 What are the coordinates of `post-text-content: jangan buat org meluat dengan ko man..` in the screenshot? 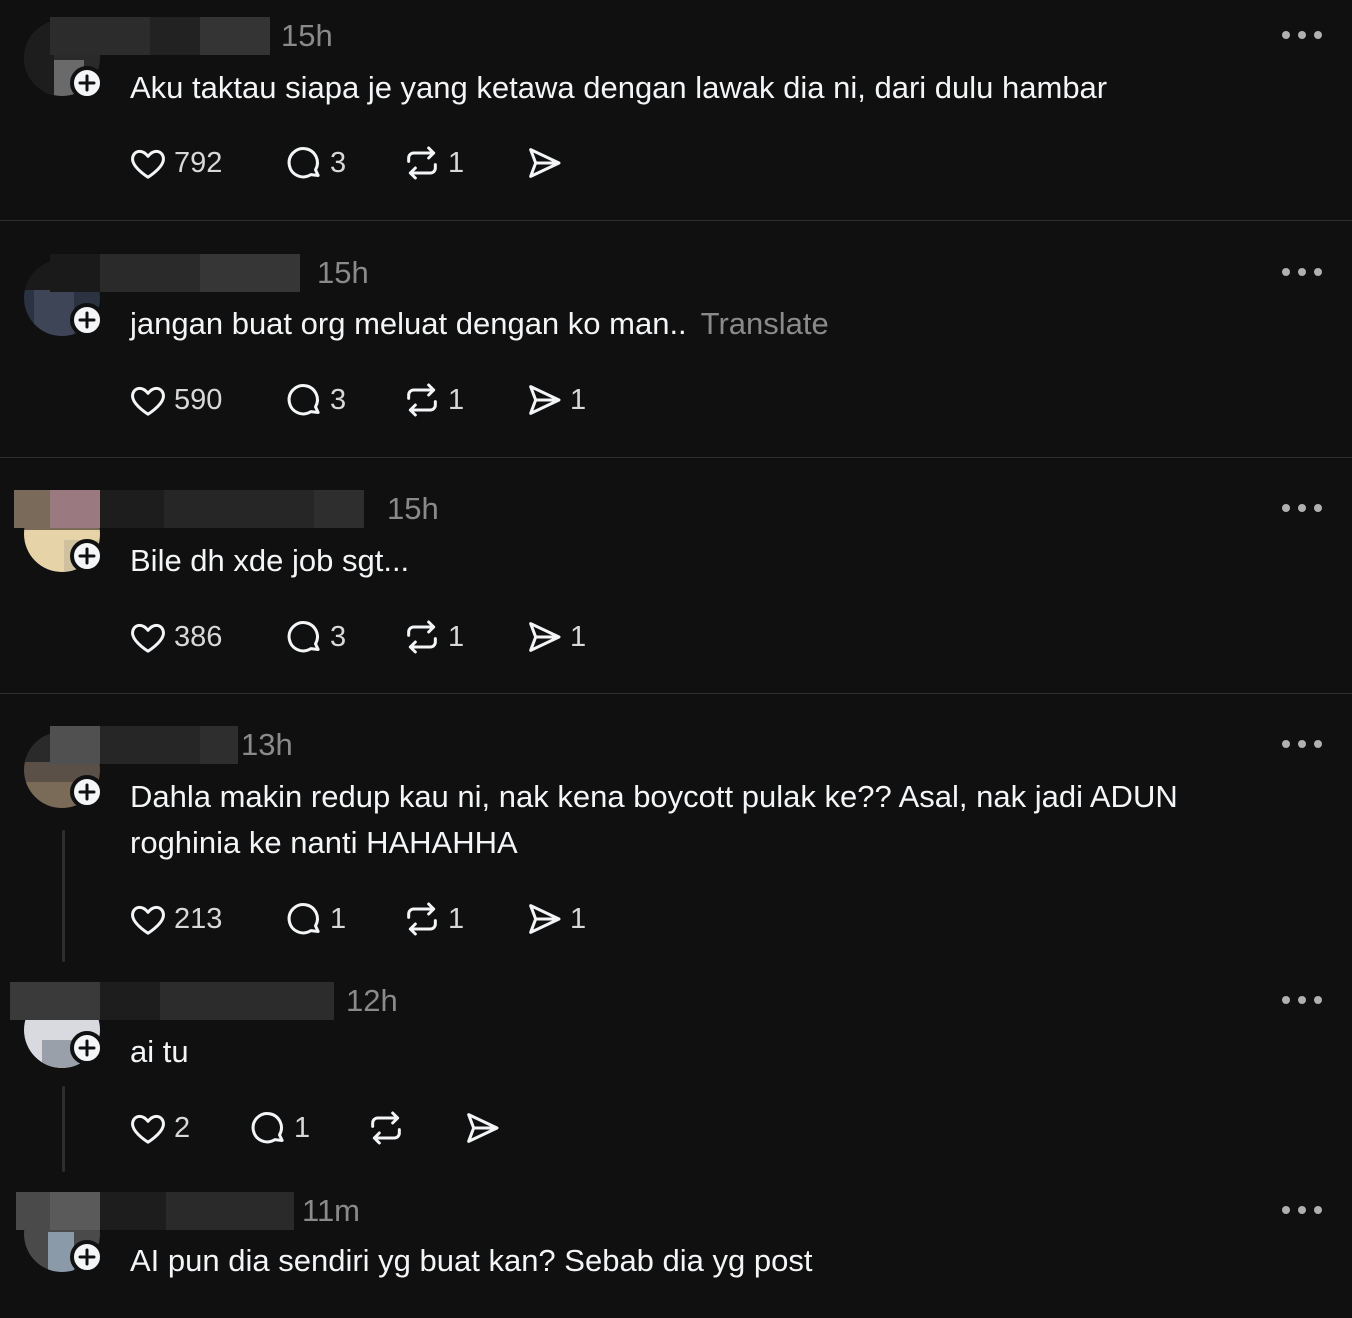 It's located at (408, 323).